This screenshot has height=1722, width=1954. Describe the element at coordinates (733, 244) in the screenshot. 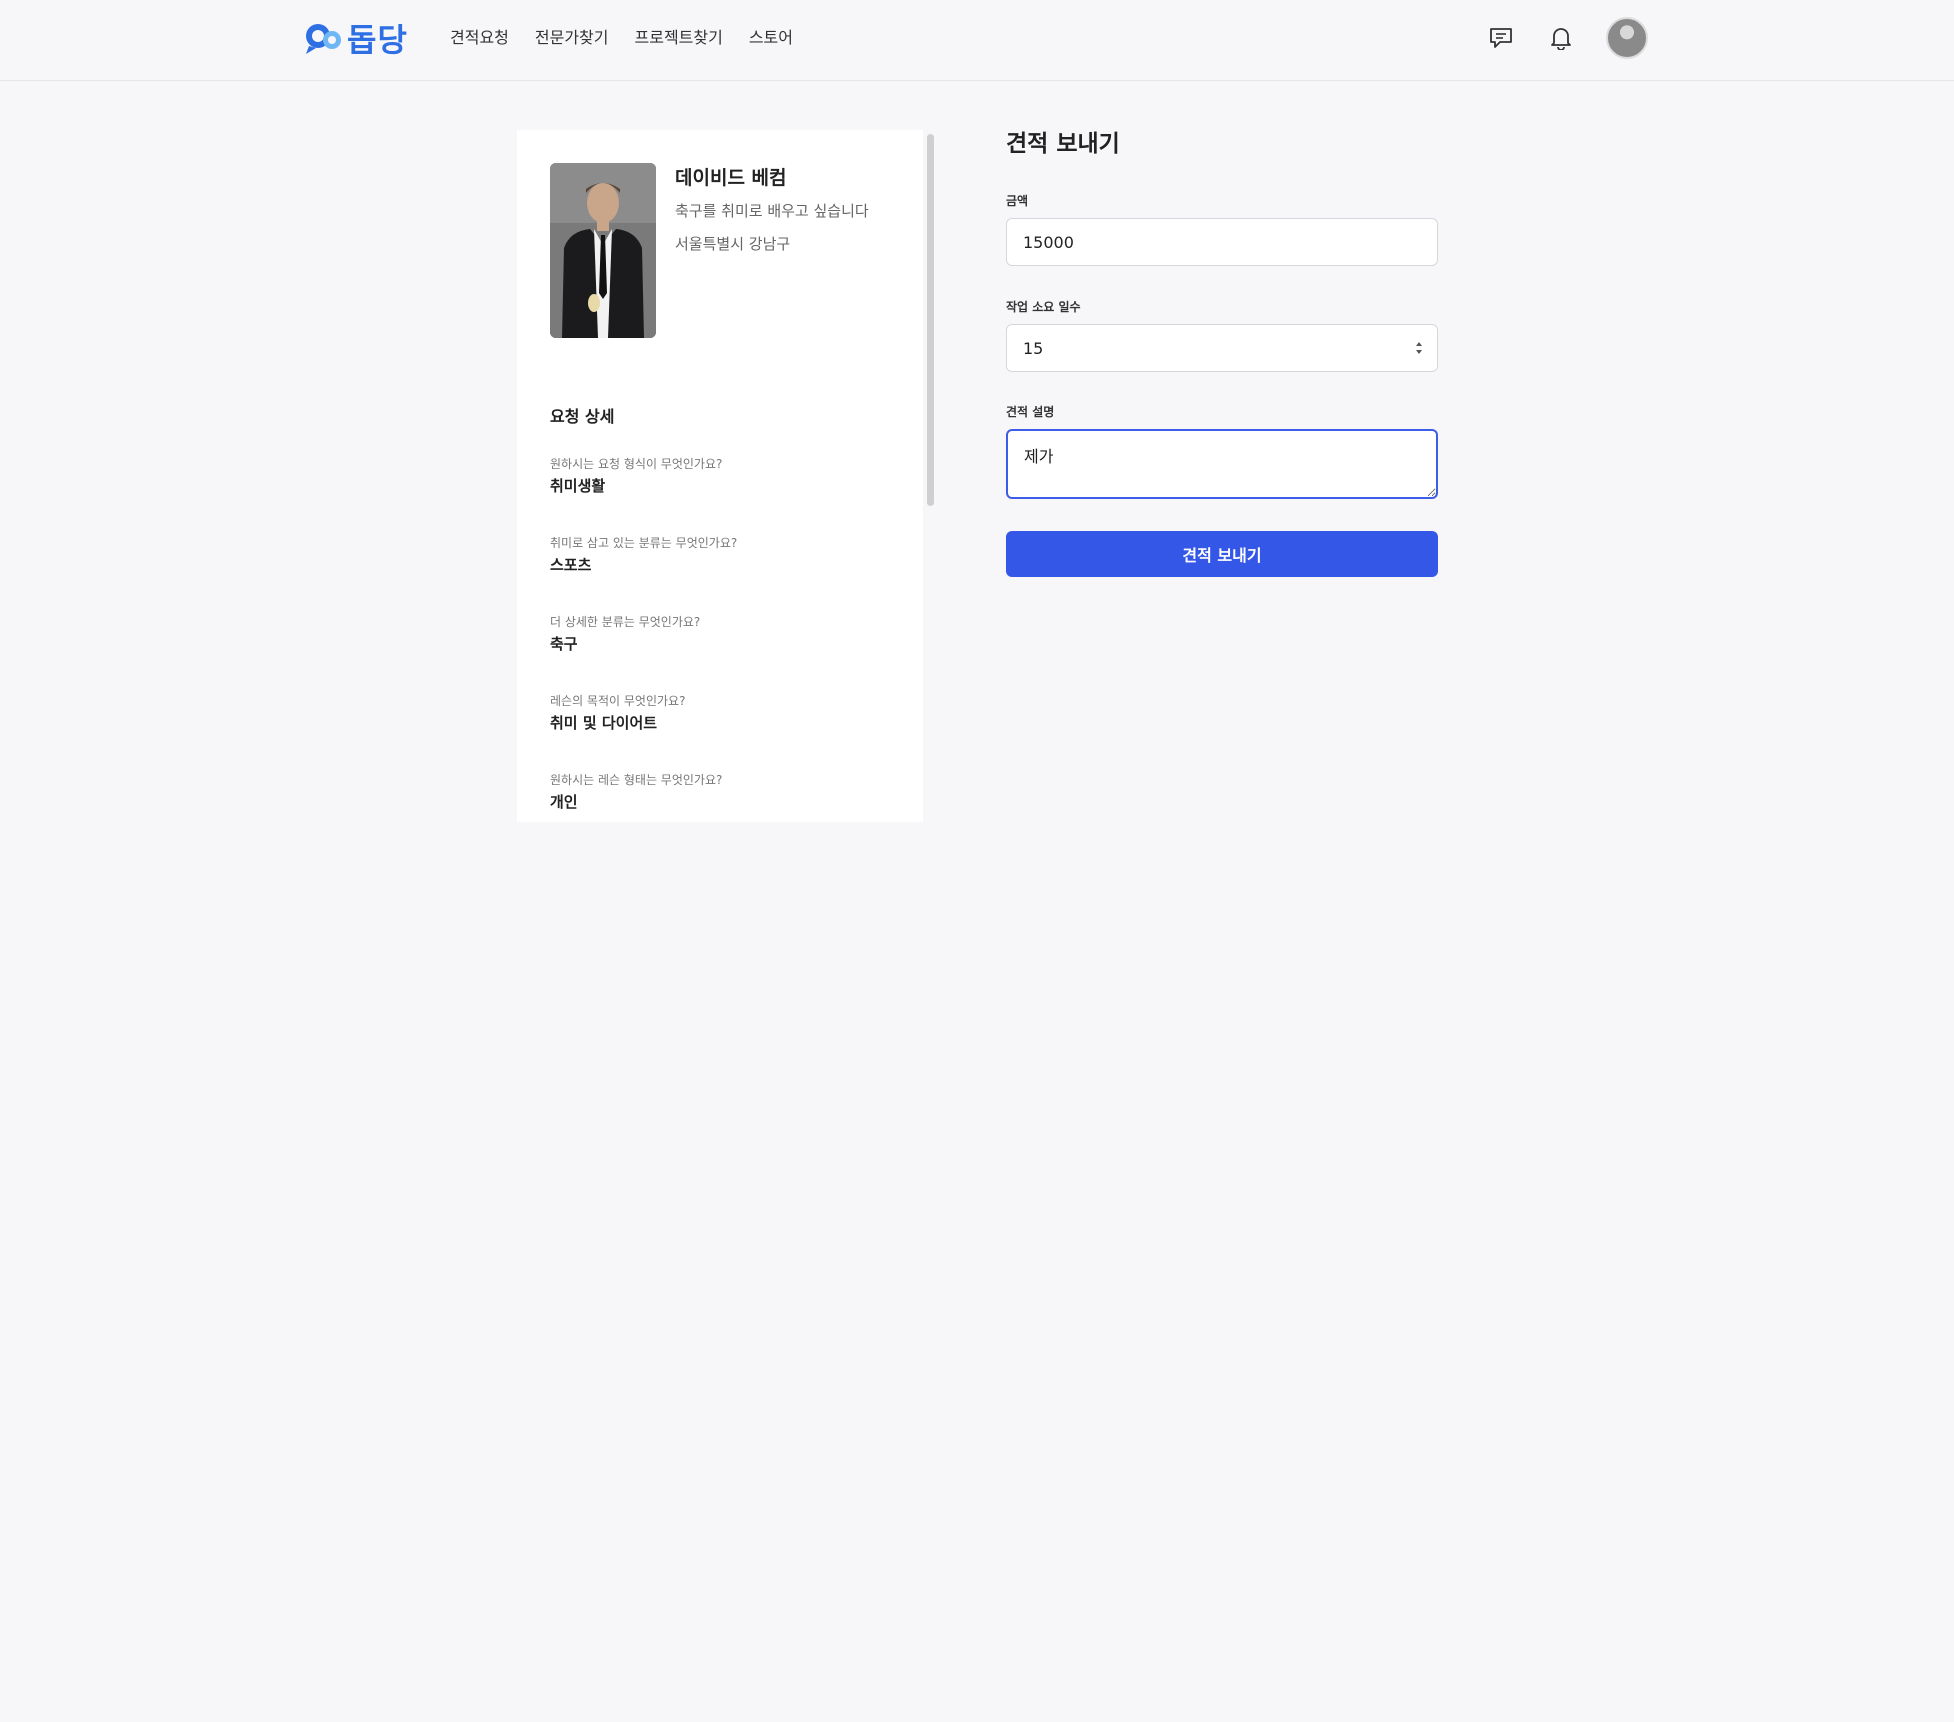

I see `profile-location: 서울특별시 강남구` at that location.